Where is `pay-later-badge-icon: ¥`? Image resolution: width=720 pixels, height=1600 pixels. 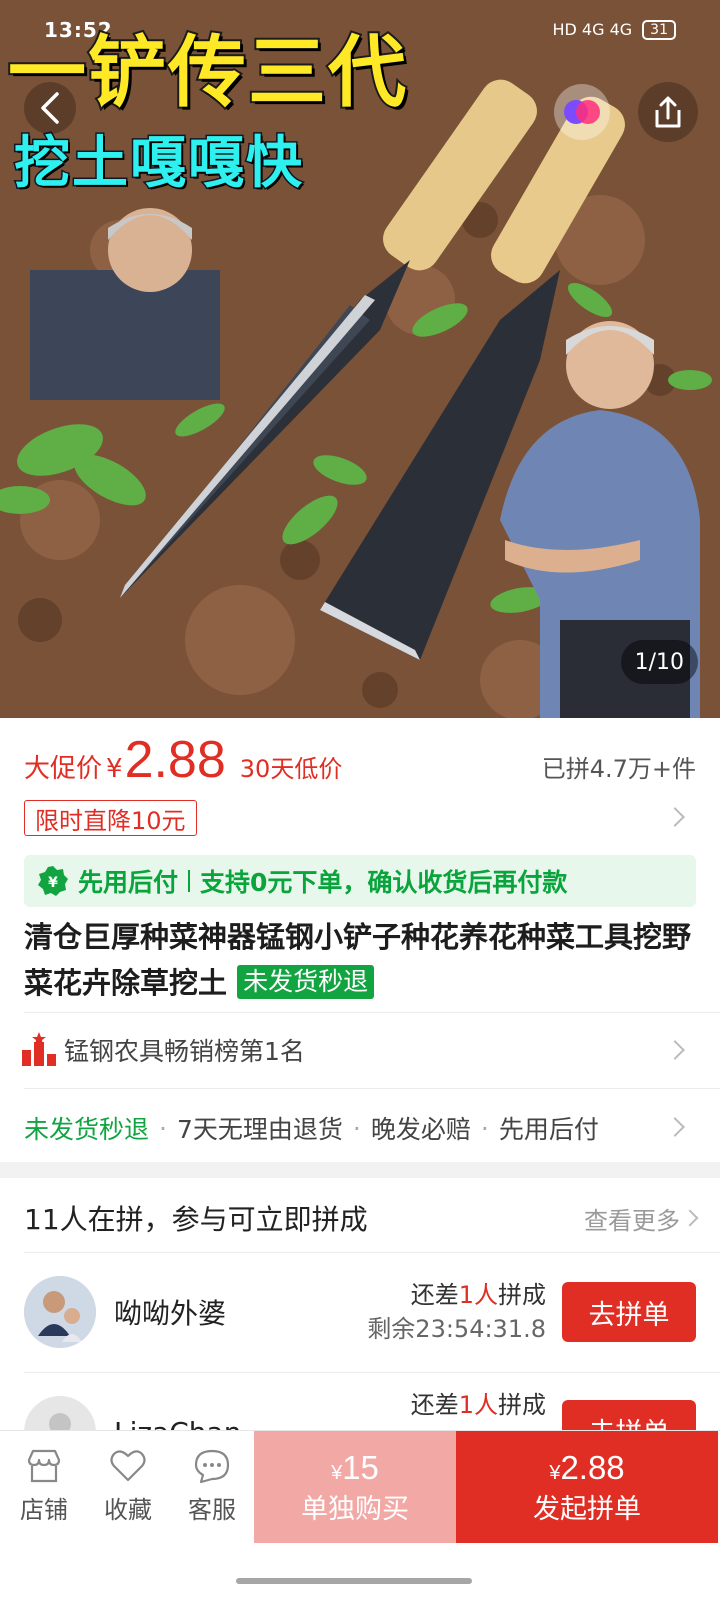
pay-later-badge-icon: ¥ is located at coordinates (53, 881).